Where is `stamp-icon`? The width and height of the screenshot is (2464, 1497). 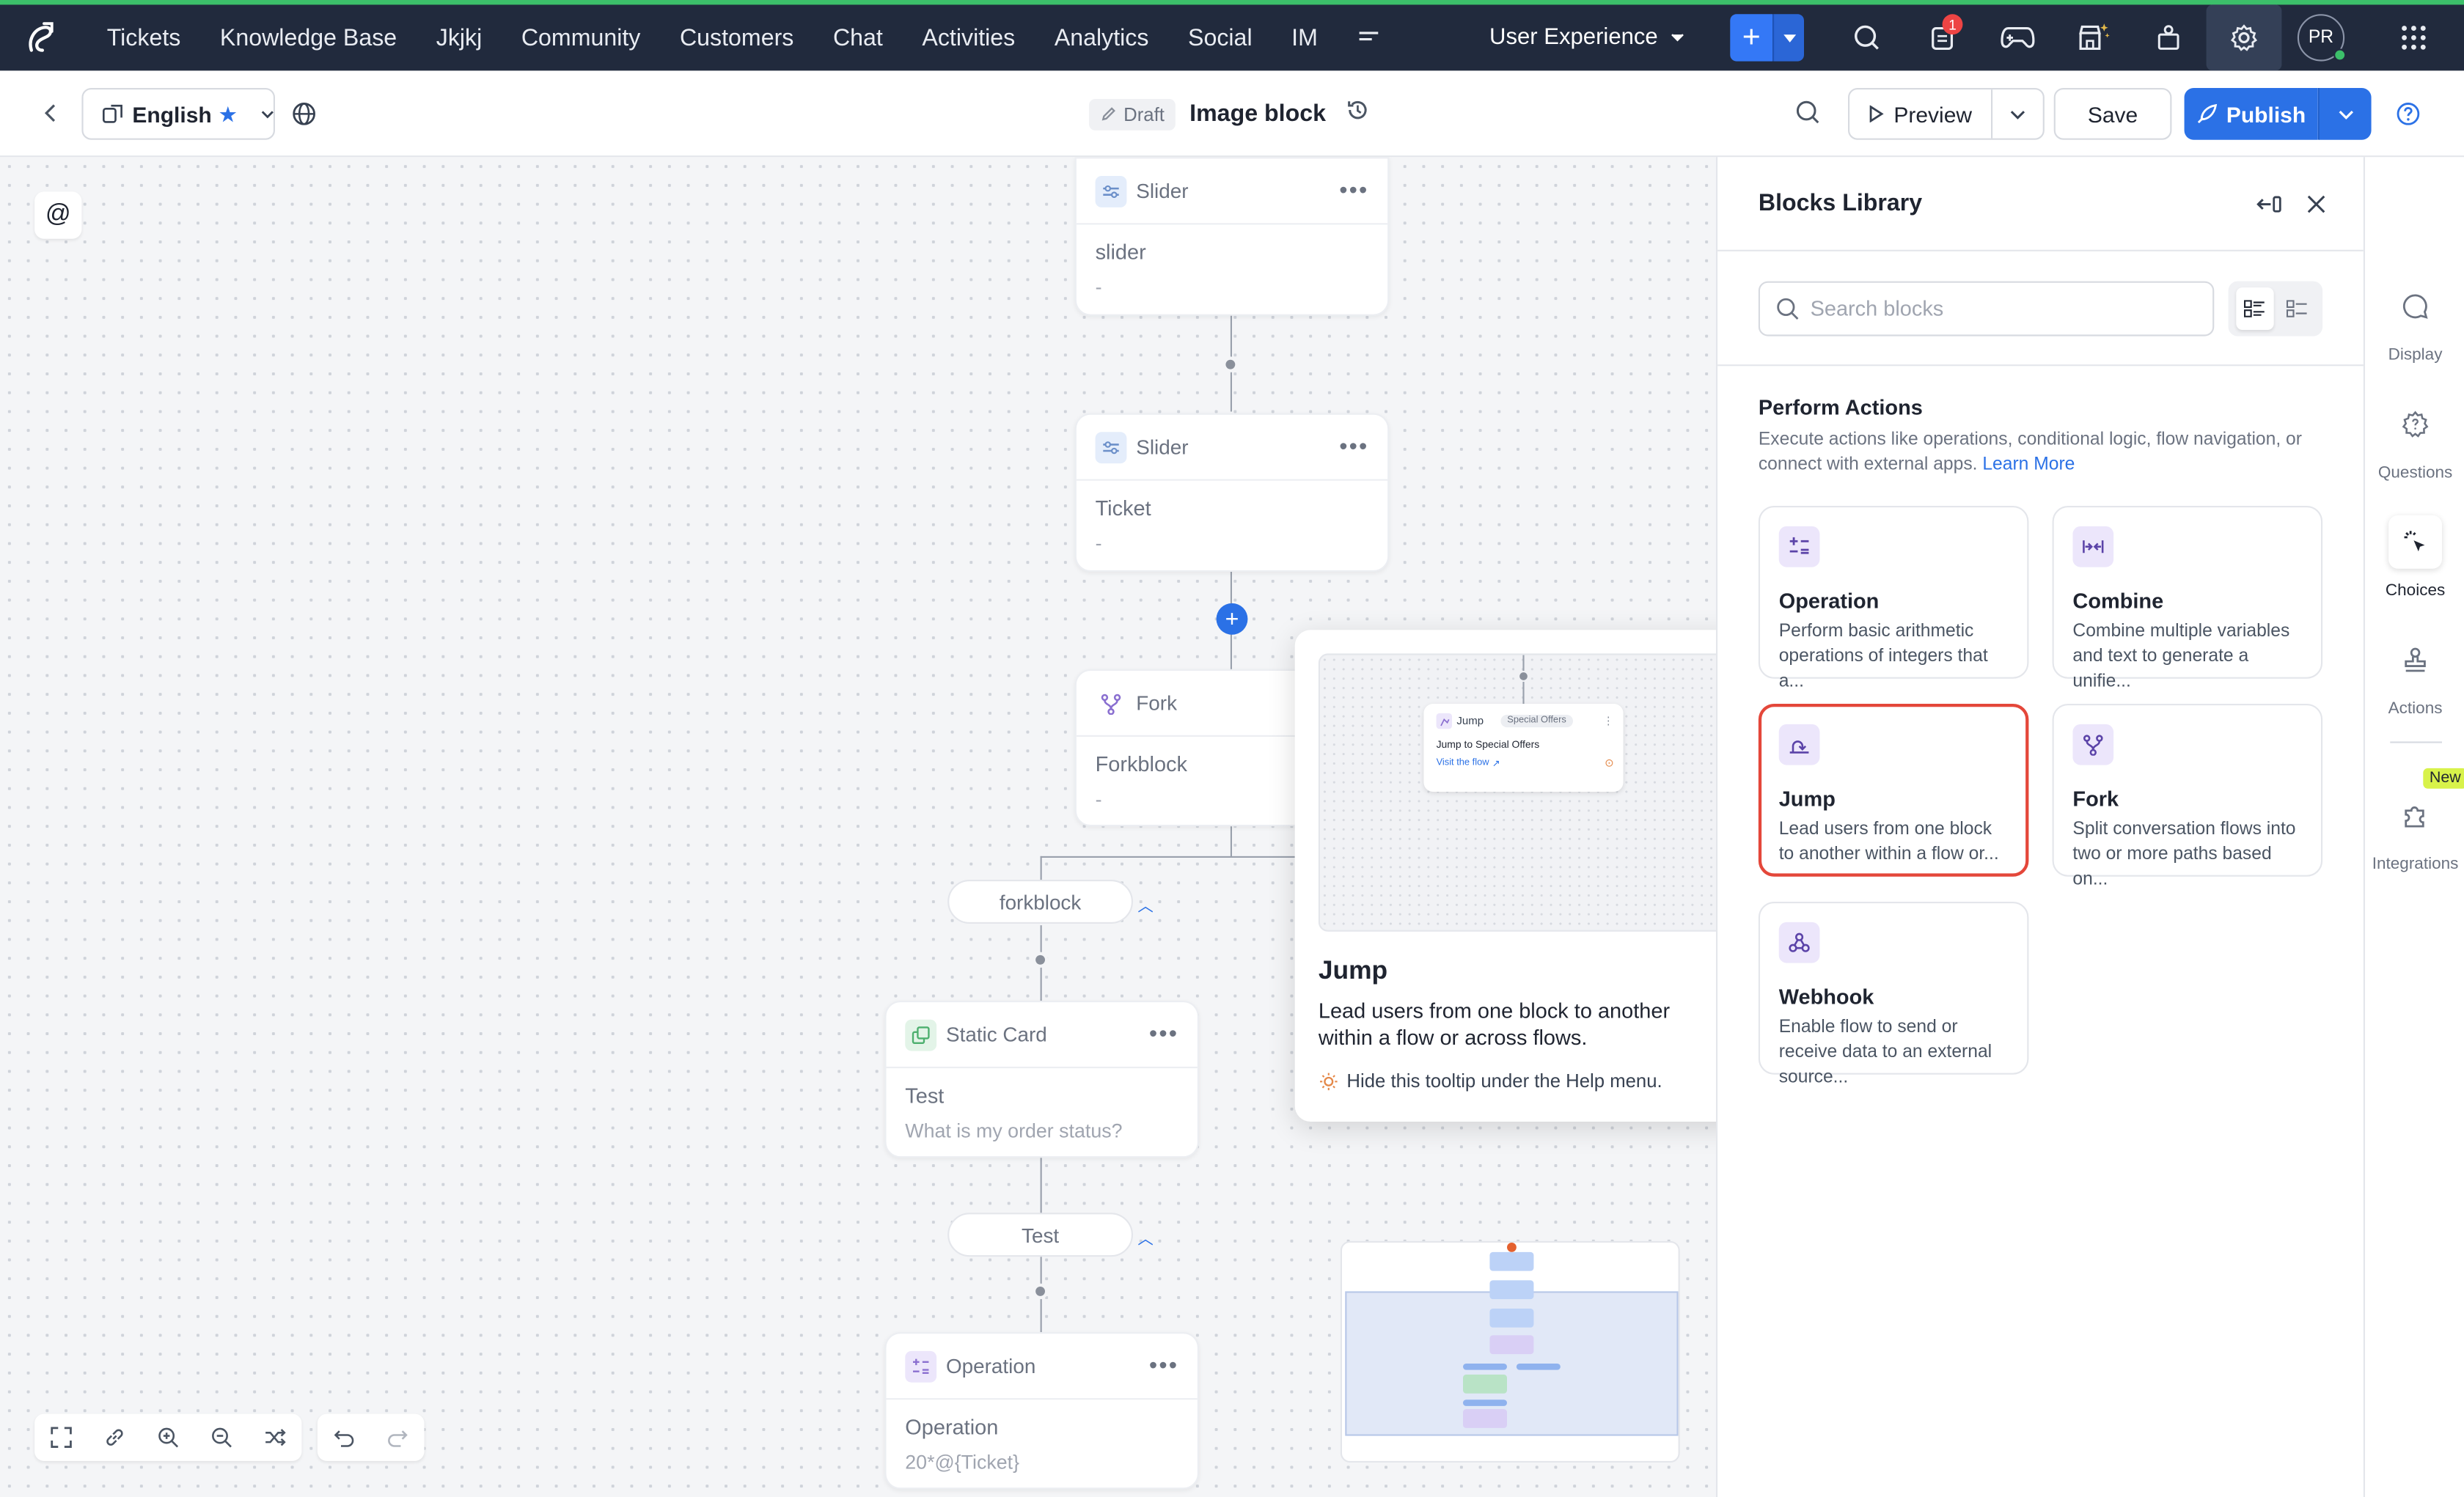 stamp-icon is located at coordinates (2415, 660).